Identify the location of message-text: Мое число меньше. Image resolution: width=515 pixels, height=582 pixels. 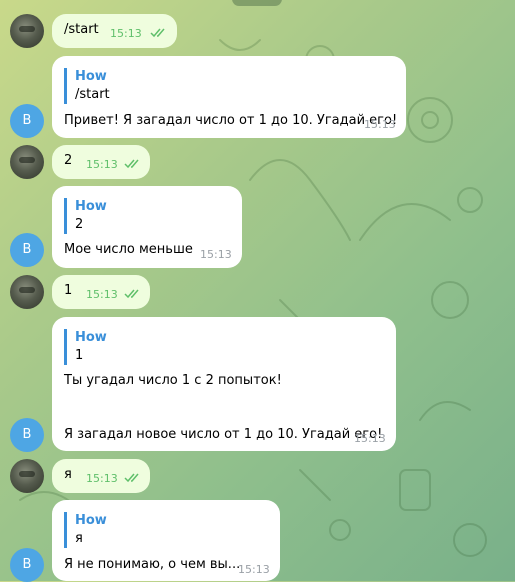
(128, 249).